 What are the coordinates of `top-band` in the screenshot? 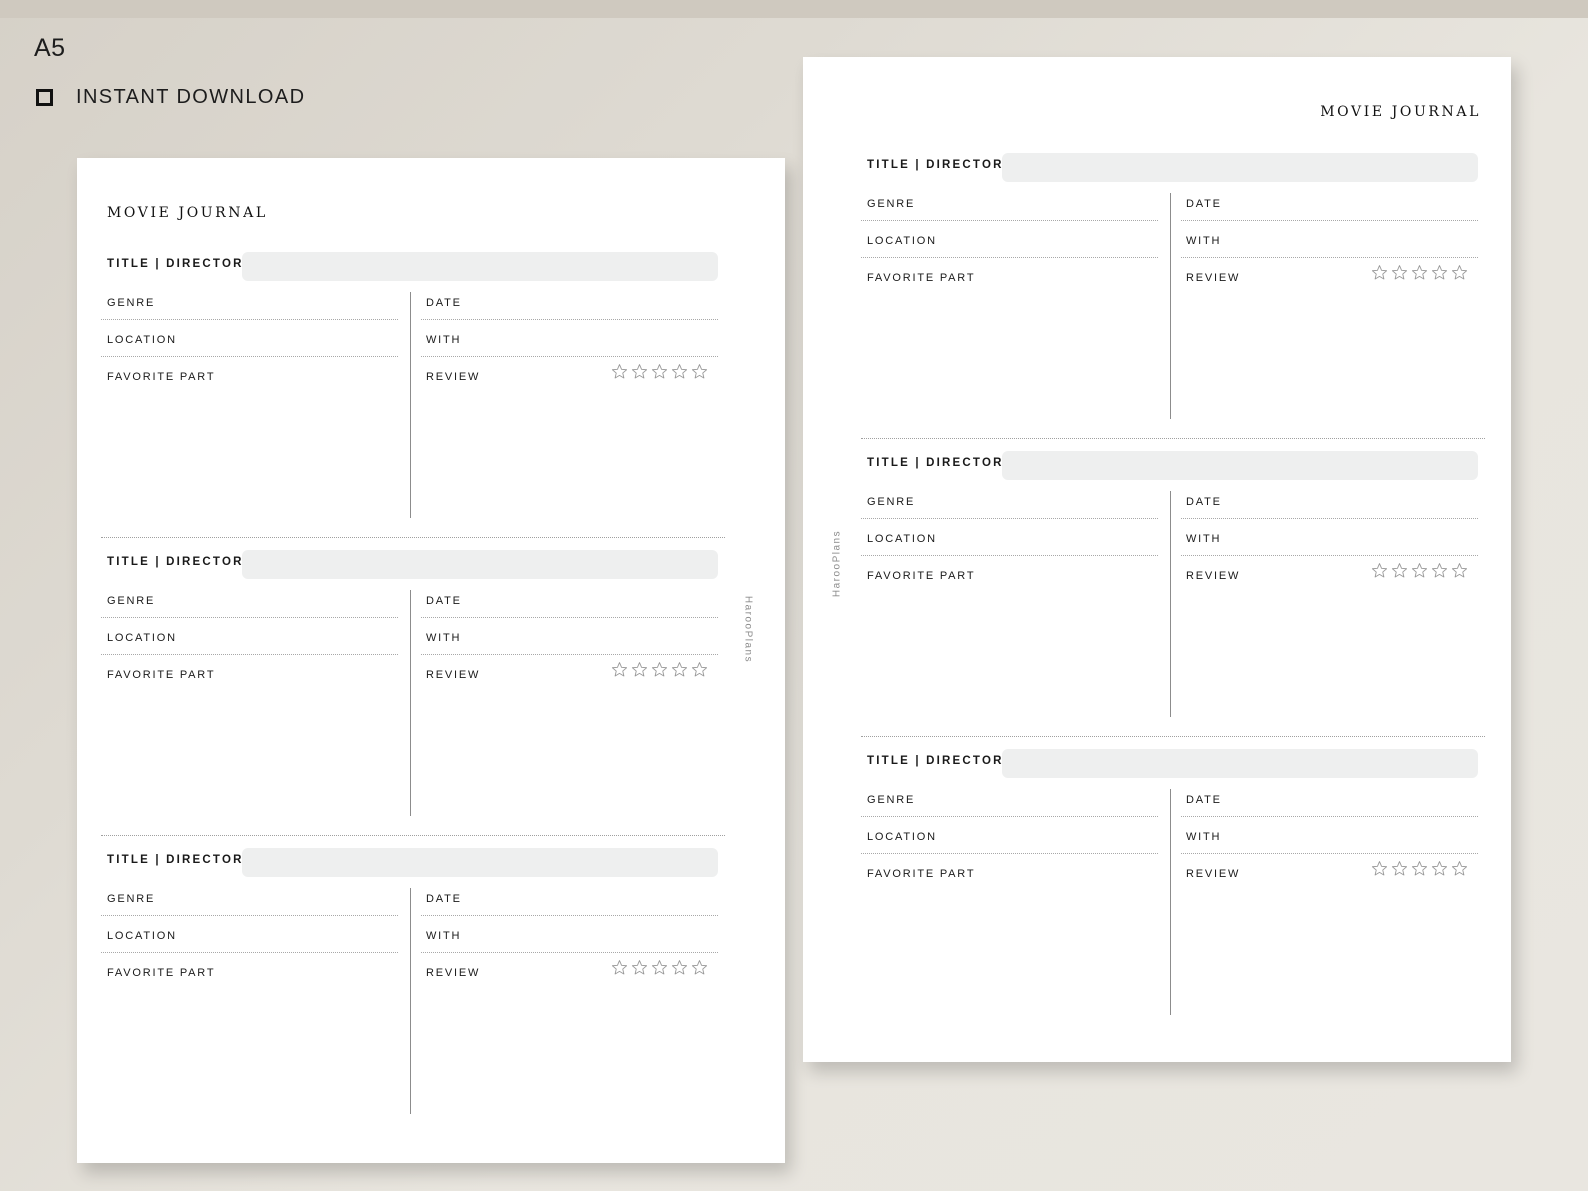 It's located at (794, 9).